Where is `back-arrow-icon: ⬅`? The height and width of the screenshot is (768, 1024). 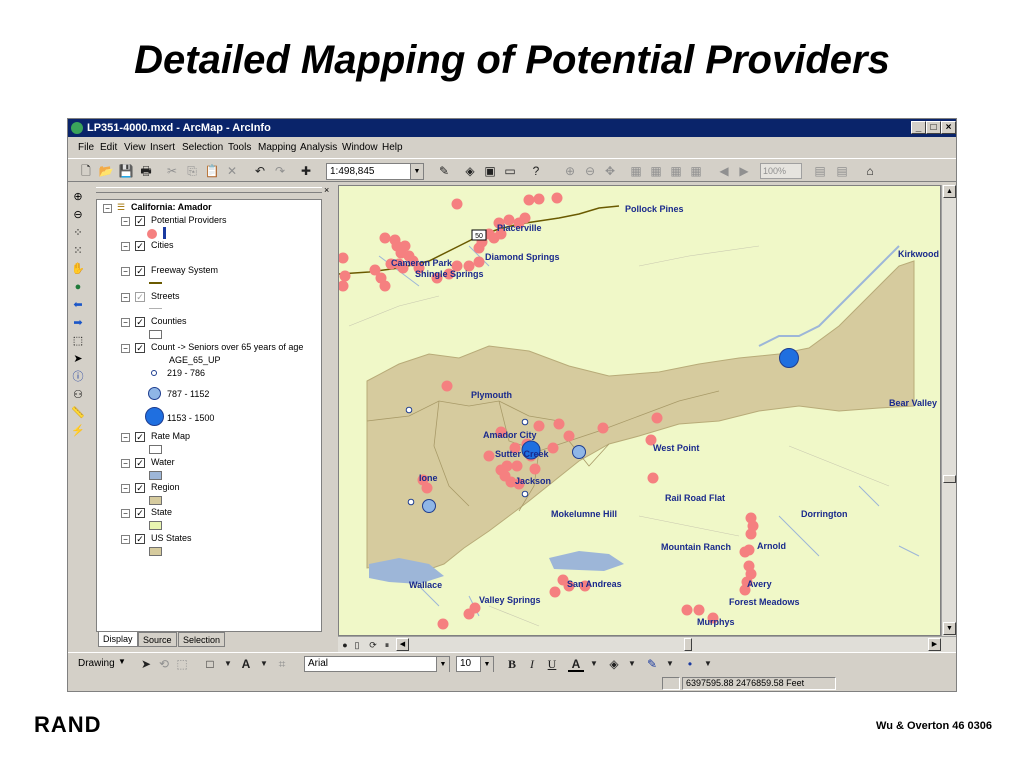 back-arrow-icon: ⬅ is located at coordinates (78, 305).